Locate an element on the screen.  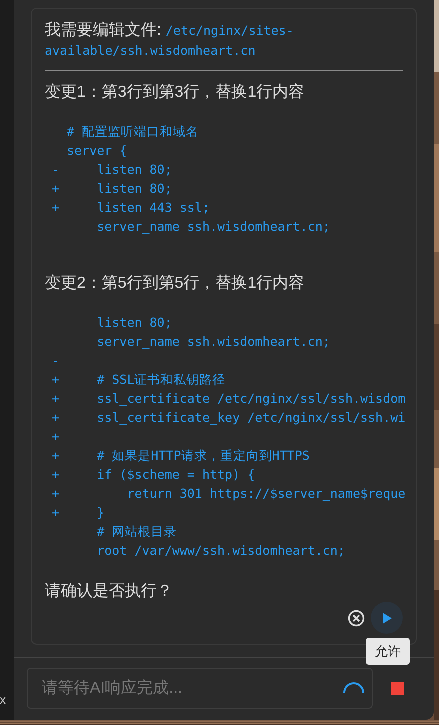
code-line: ssl_certificate /etc/nginx/ssl/ssh.wisdom is located at coordinates (251, 399).